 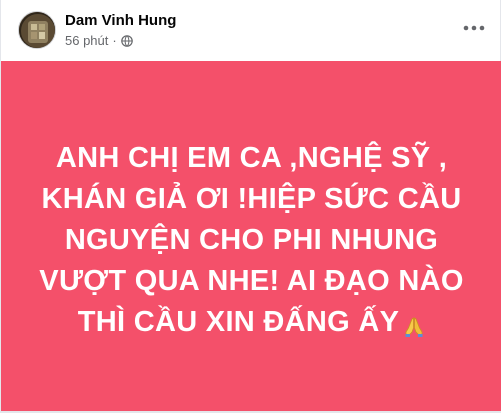 I want to click on post-meta: 56 phút ·, so click(x=99, y=40).